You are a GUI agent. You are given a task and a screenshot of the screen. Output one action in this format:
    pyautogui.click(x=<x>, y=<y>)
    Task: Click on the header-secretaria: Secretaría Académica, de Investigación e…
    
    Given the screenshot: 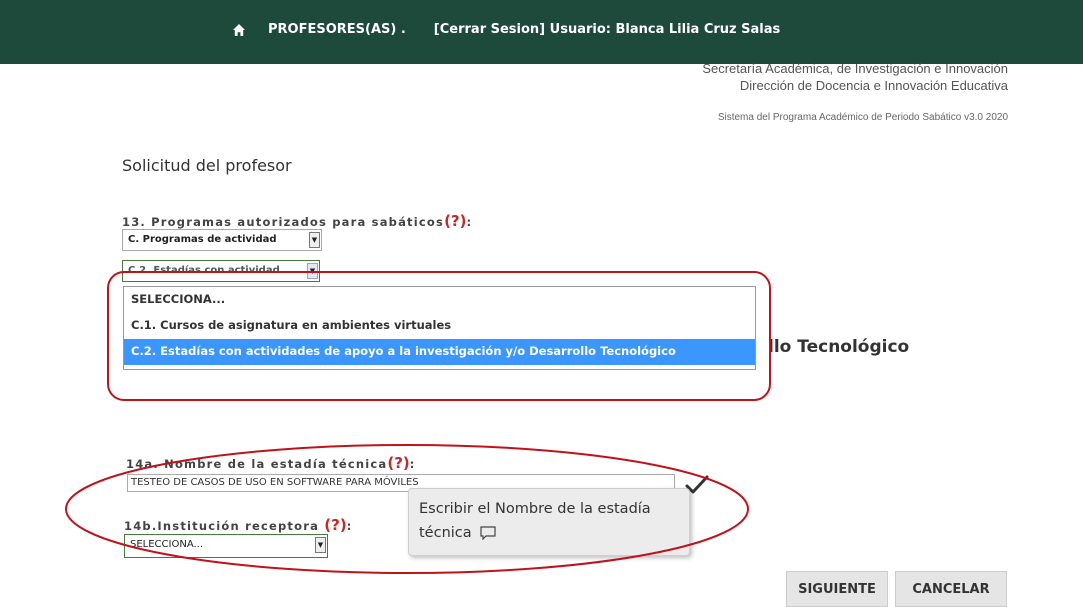 What is the action you would take?
    pyautogui.click(x=855, y=68)
    